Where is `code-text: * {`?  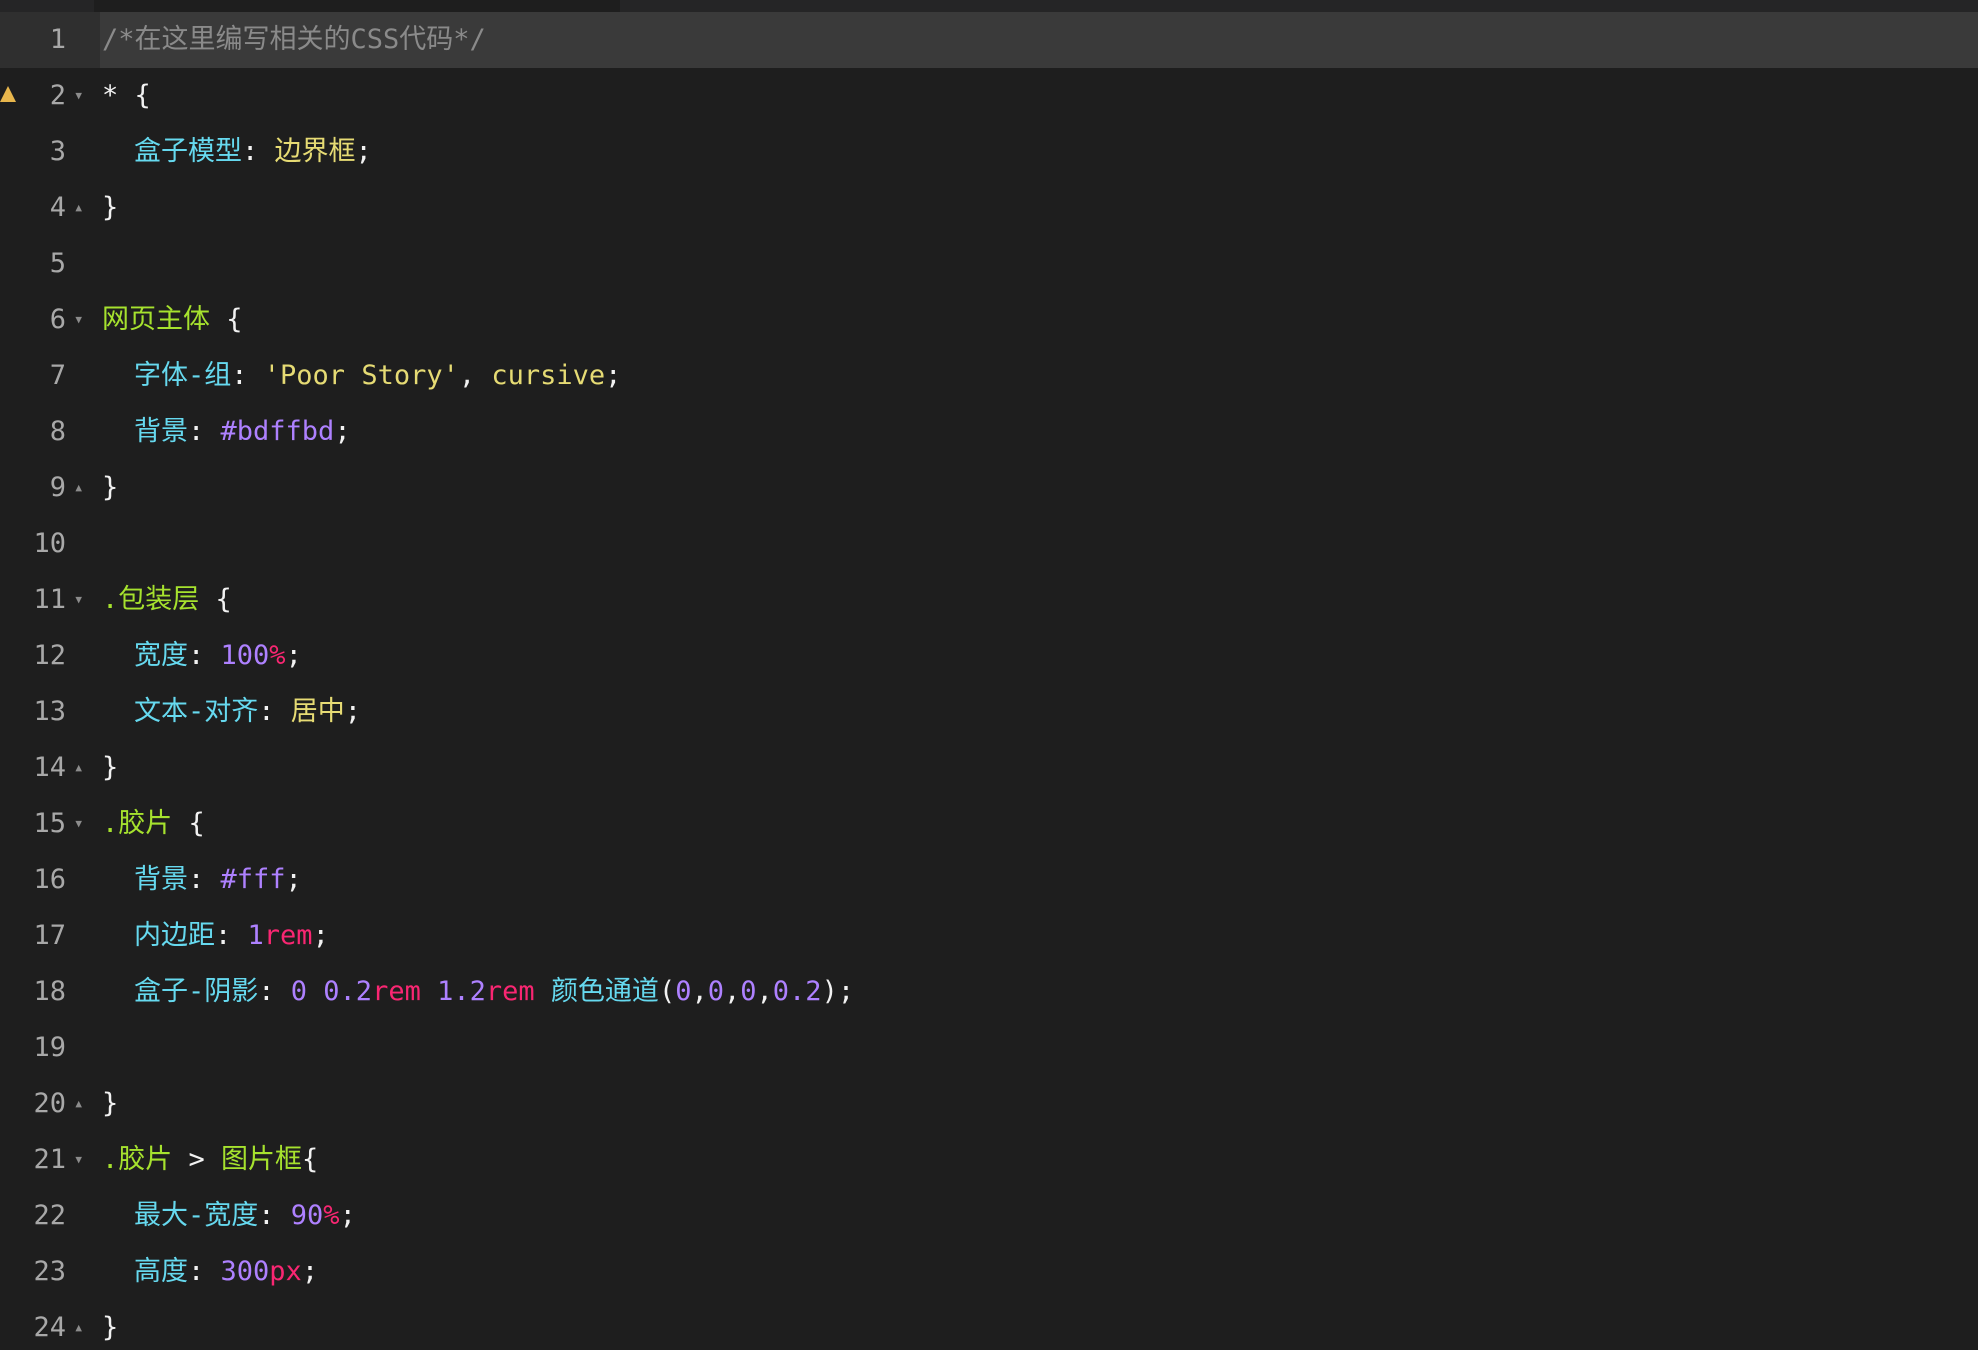 code-text: * { is located at coordinates (1039, 96).